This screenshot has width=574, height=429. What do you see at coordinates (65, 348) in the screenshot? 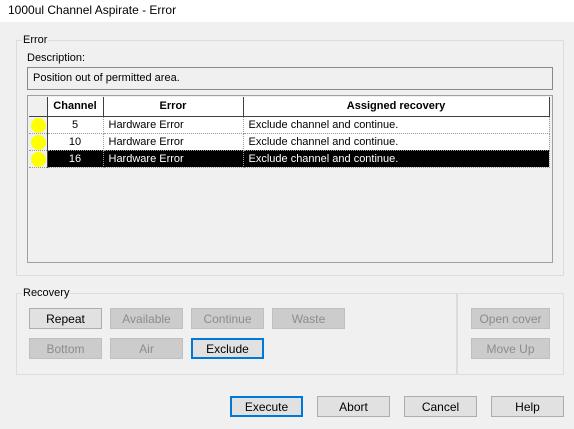
I see `bottom-button: Bottom` at bounding box center [65, 348].